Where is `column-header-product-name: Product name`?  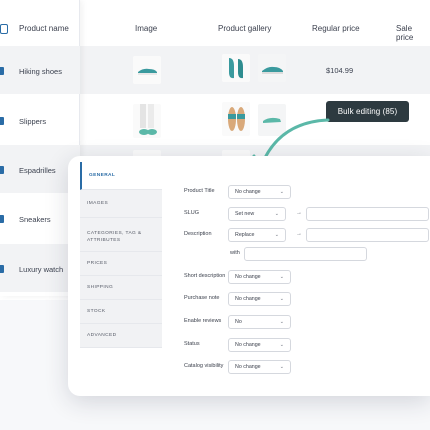
column-header-product-name: Product name is located at coordinates (44, 28).